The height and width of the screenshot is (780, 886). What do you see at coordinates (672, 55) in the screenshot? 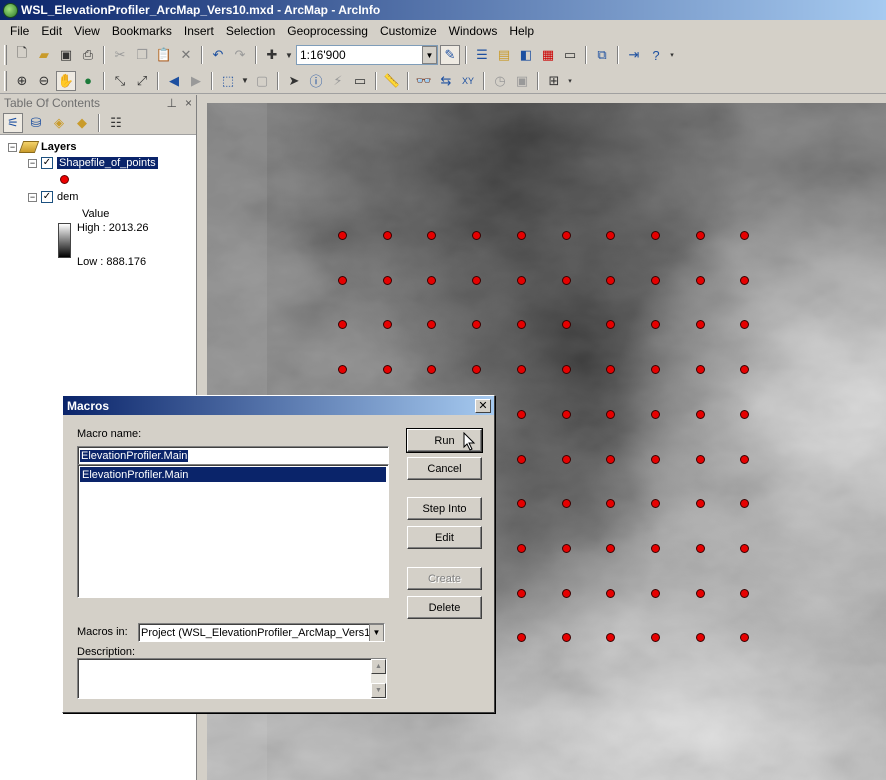
I see `toolbar-options-icon: ▾` at bounding box center [672, 55].